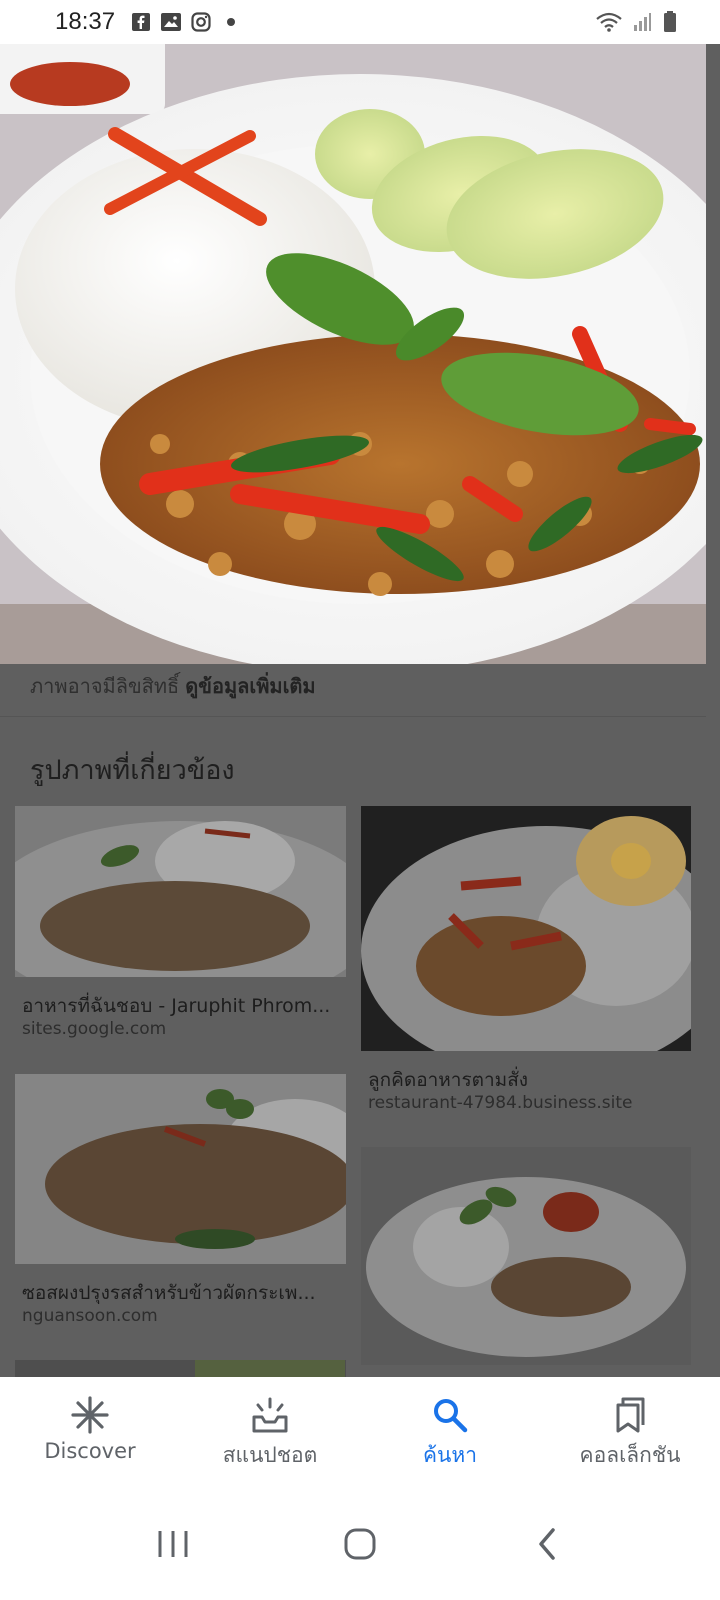 This screenshot has height=1600, width=720. Describe the element at coordinates (353, 716) in the screenshot. I see `divider` at that location.